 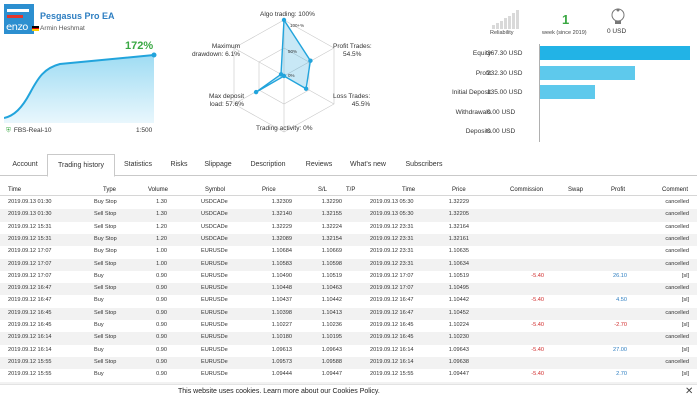 What do you see at coordinates (526, 190) in the screenshot?
I see `col-commission: Commission` at bounding box center [526, 190].